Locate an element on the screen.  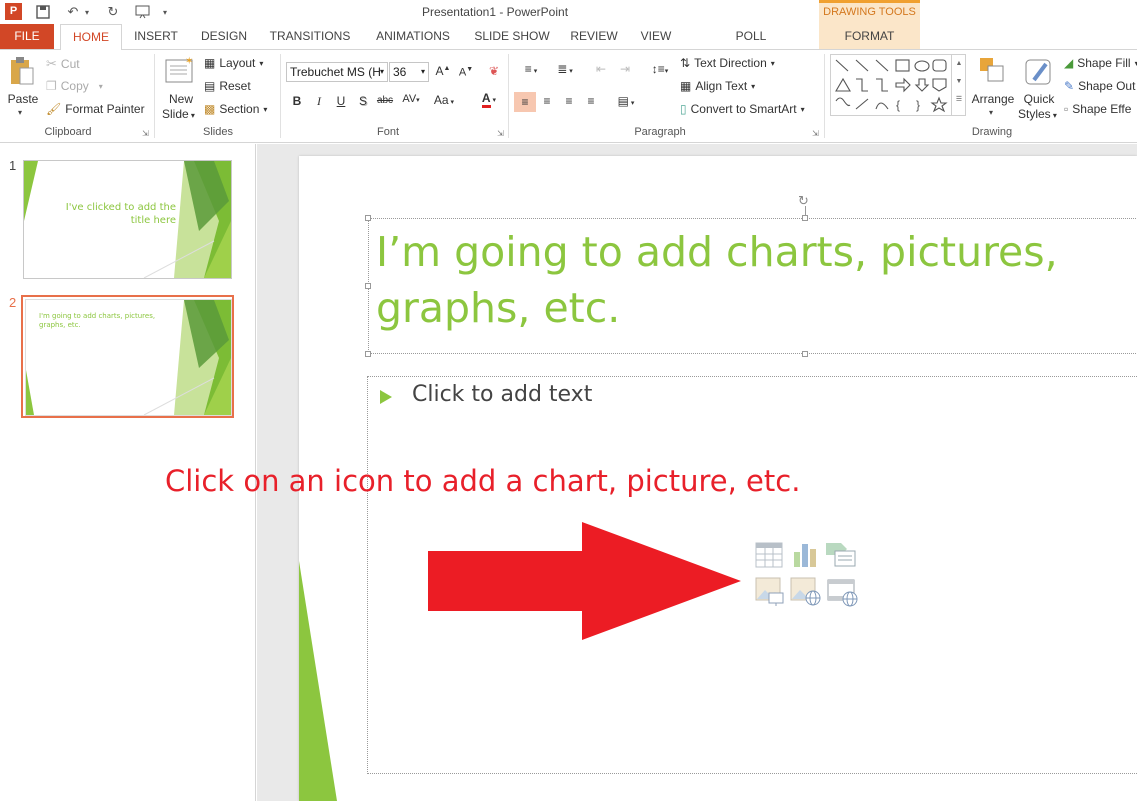
table-icon is located at coordinates (769, 555).